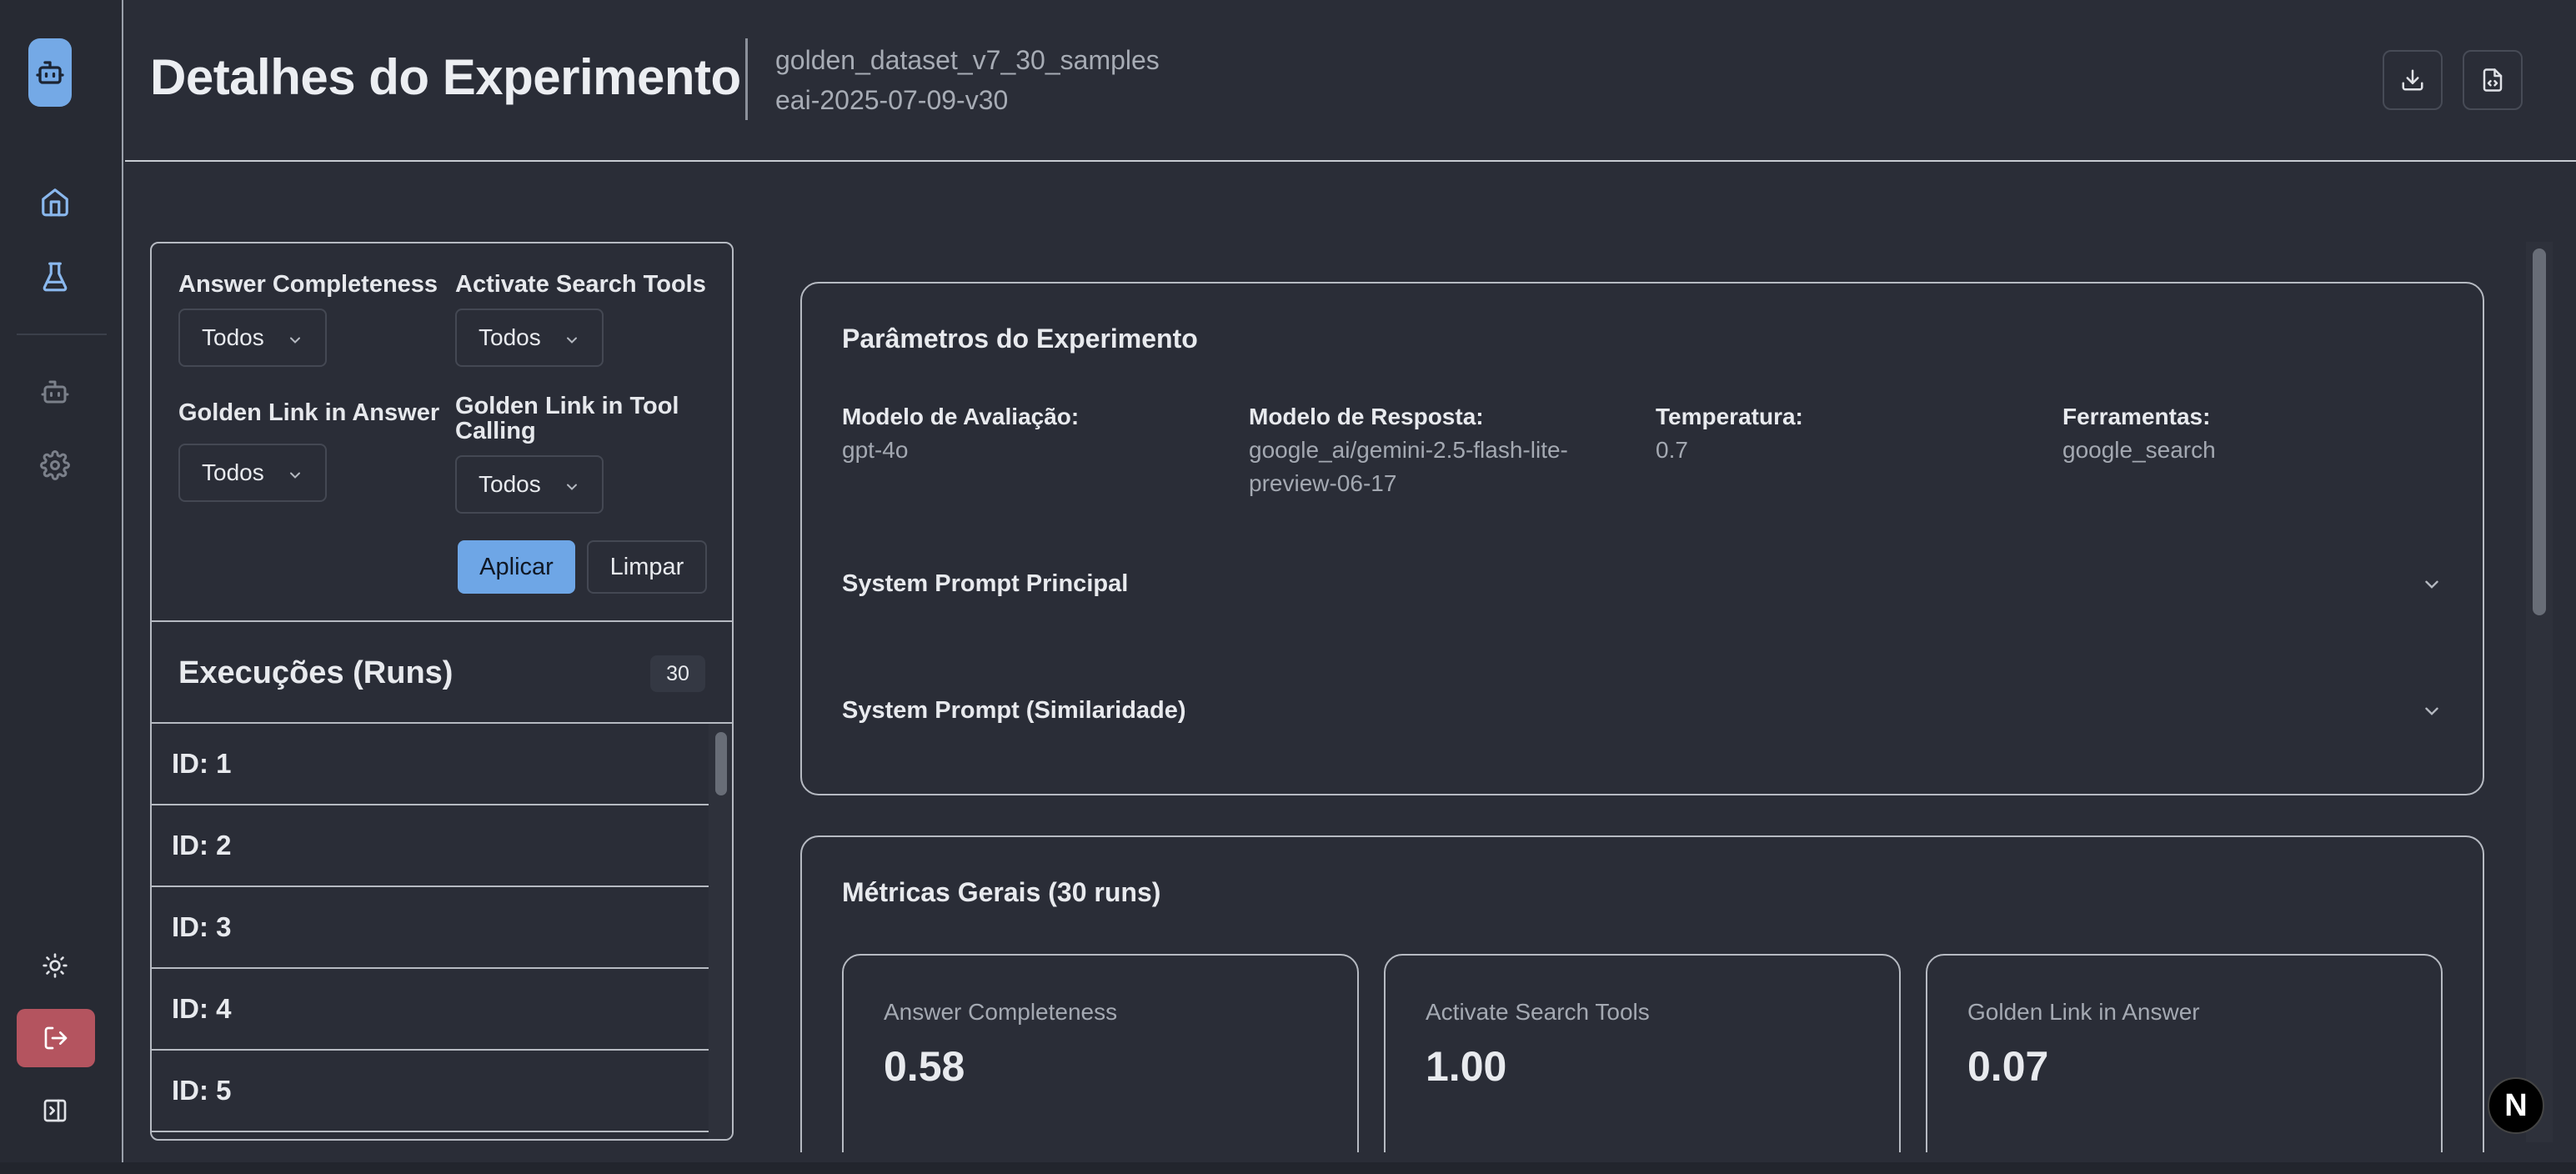  I want to click on evaluation-model-value: gpt-4o, so click(875, 450).